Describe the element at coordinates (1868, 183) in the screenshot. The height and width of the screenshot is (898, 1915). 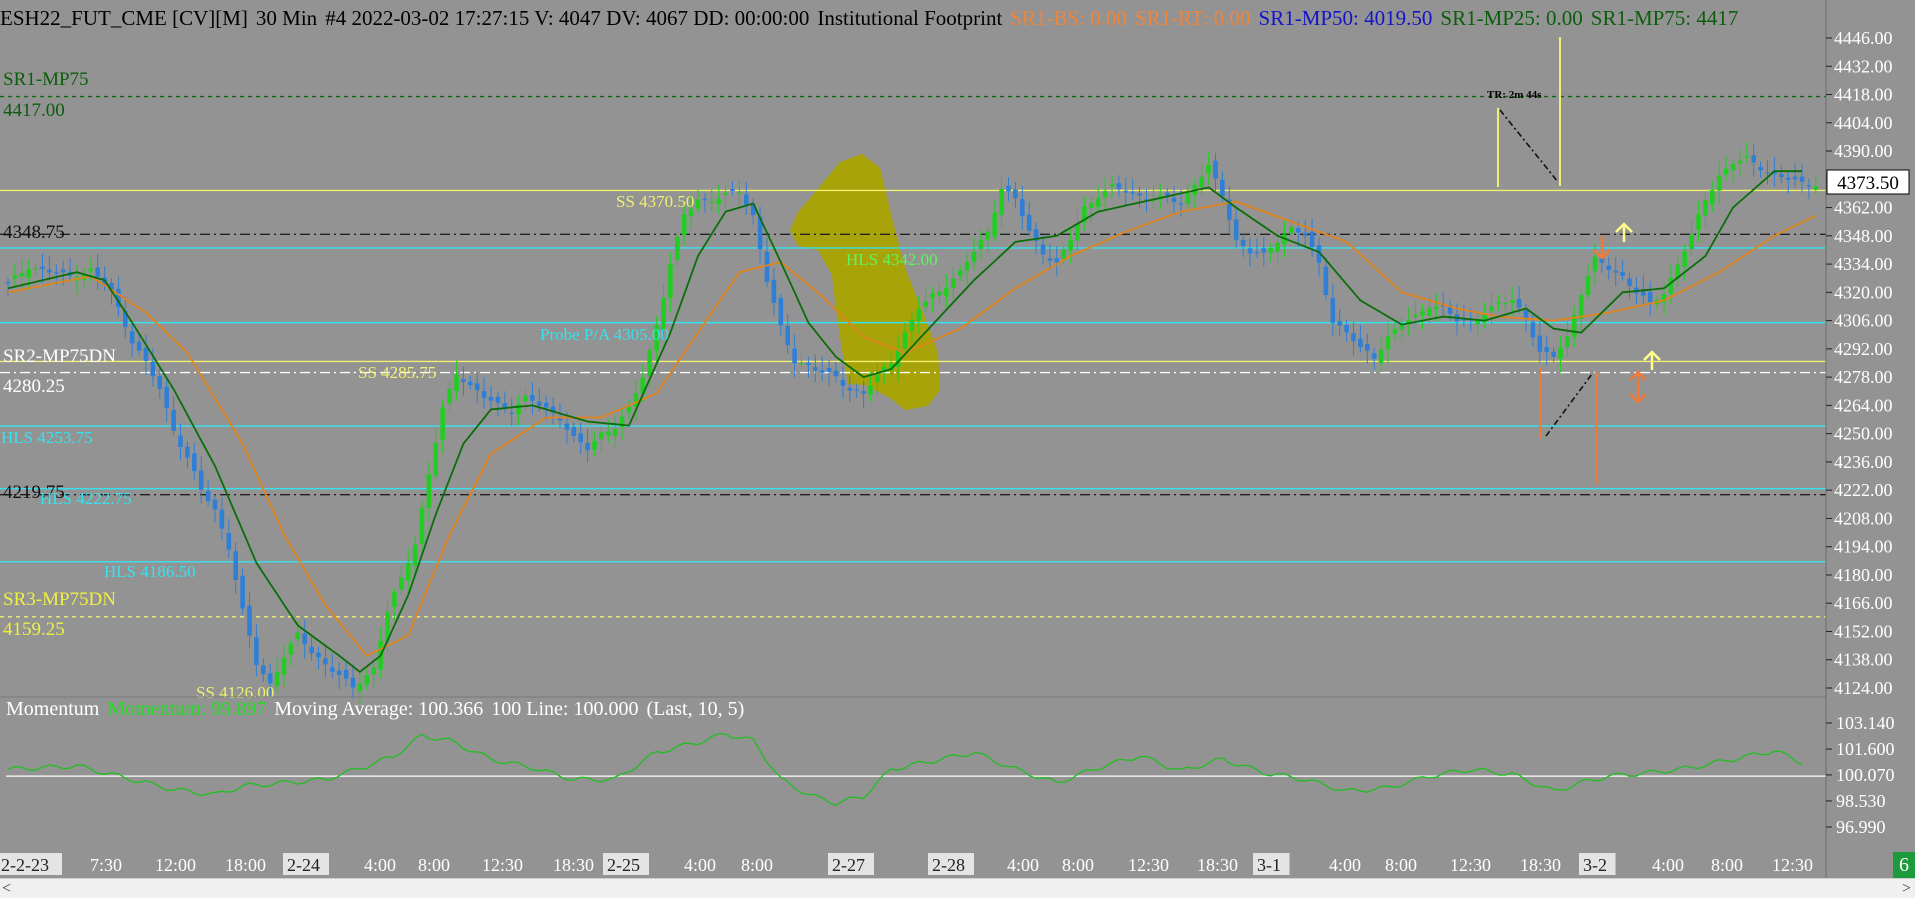
I see `current-price-label: 4373.50` at that location.